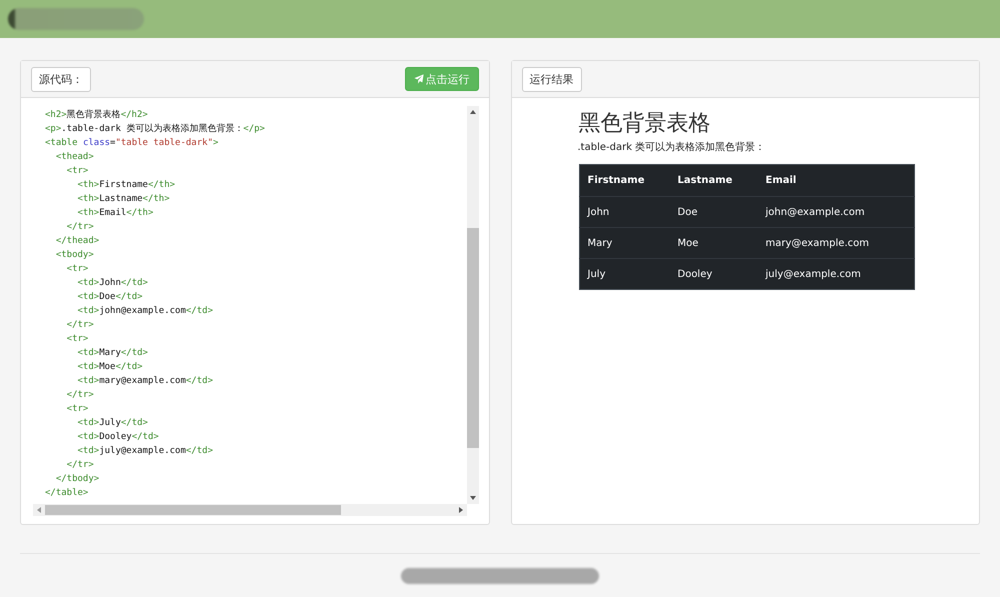  I want to click on vertical-scrollbar, so click(472, 305).